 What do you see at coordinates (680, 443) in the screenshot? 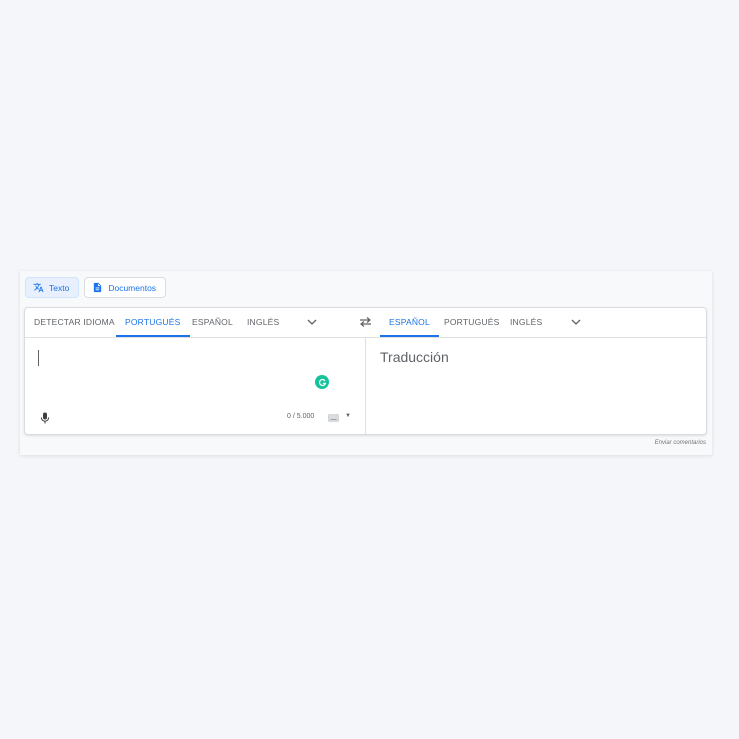
I see `send-feedback-link: Enviar comentarios` at bounding box center [680, 443].